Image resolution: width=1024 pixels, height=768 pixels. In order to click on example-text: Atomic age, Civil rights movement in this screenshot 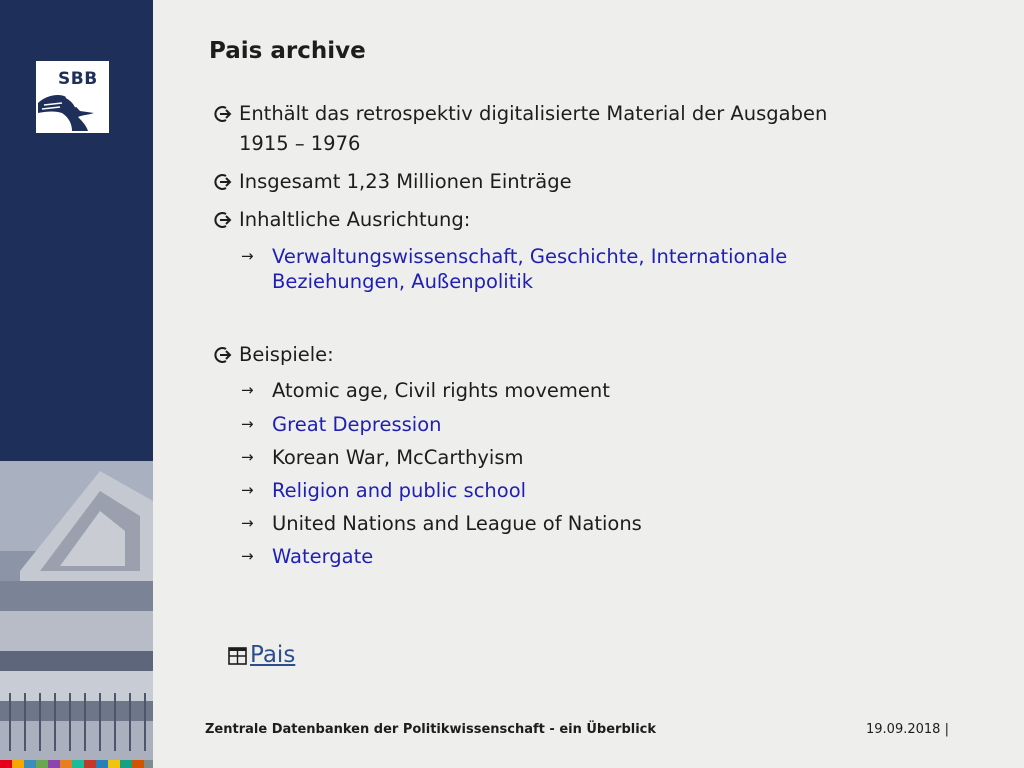, I will do `click(441, 390)`.